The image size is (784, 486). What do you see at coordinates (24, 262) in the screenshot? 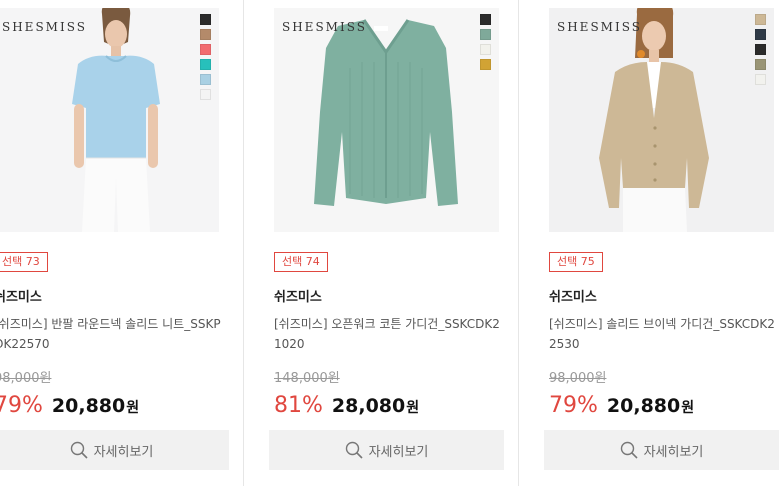
I see `selection-badge: 선택 73` at bounding box center [24, 262].